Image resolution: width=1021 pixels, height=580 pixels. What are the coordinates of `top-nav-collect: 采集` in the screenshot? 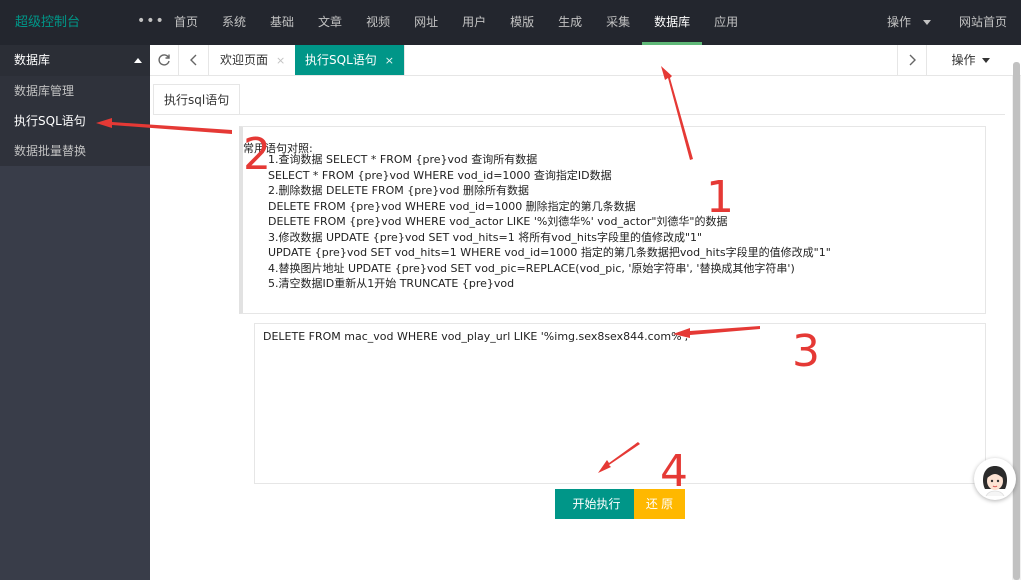 It's located at (618, 22).